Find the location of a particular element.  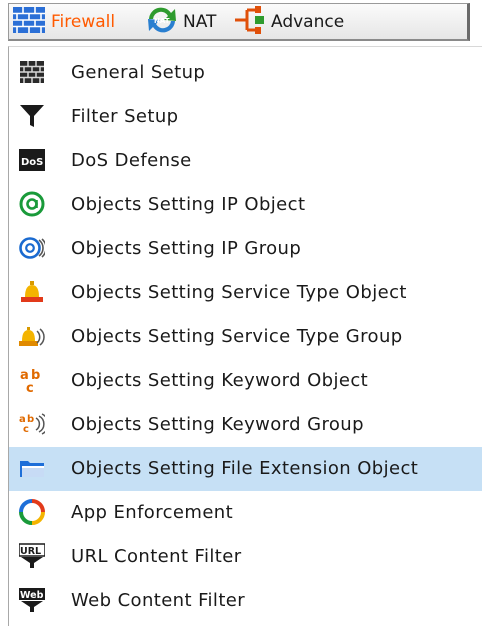

menu-item-label: Objects Setting File Extension Object is located at coordinates (245, 468).